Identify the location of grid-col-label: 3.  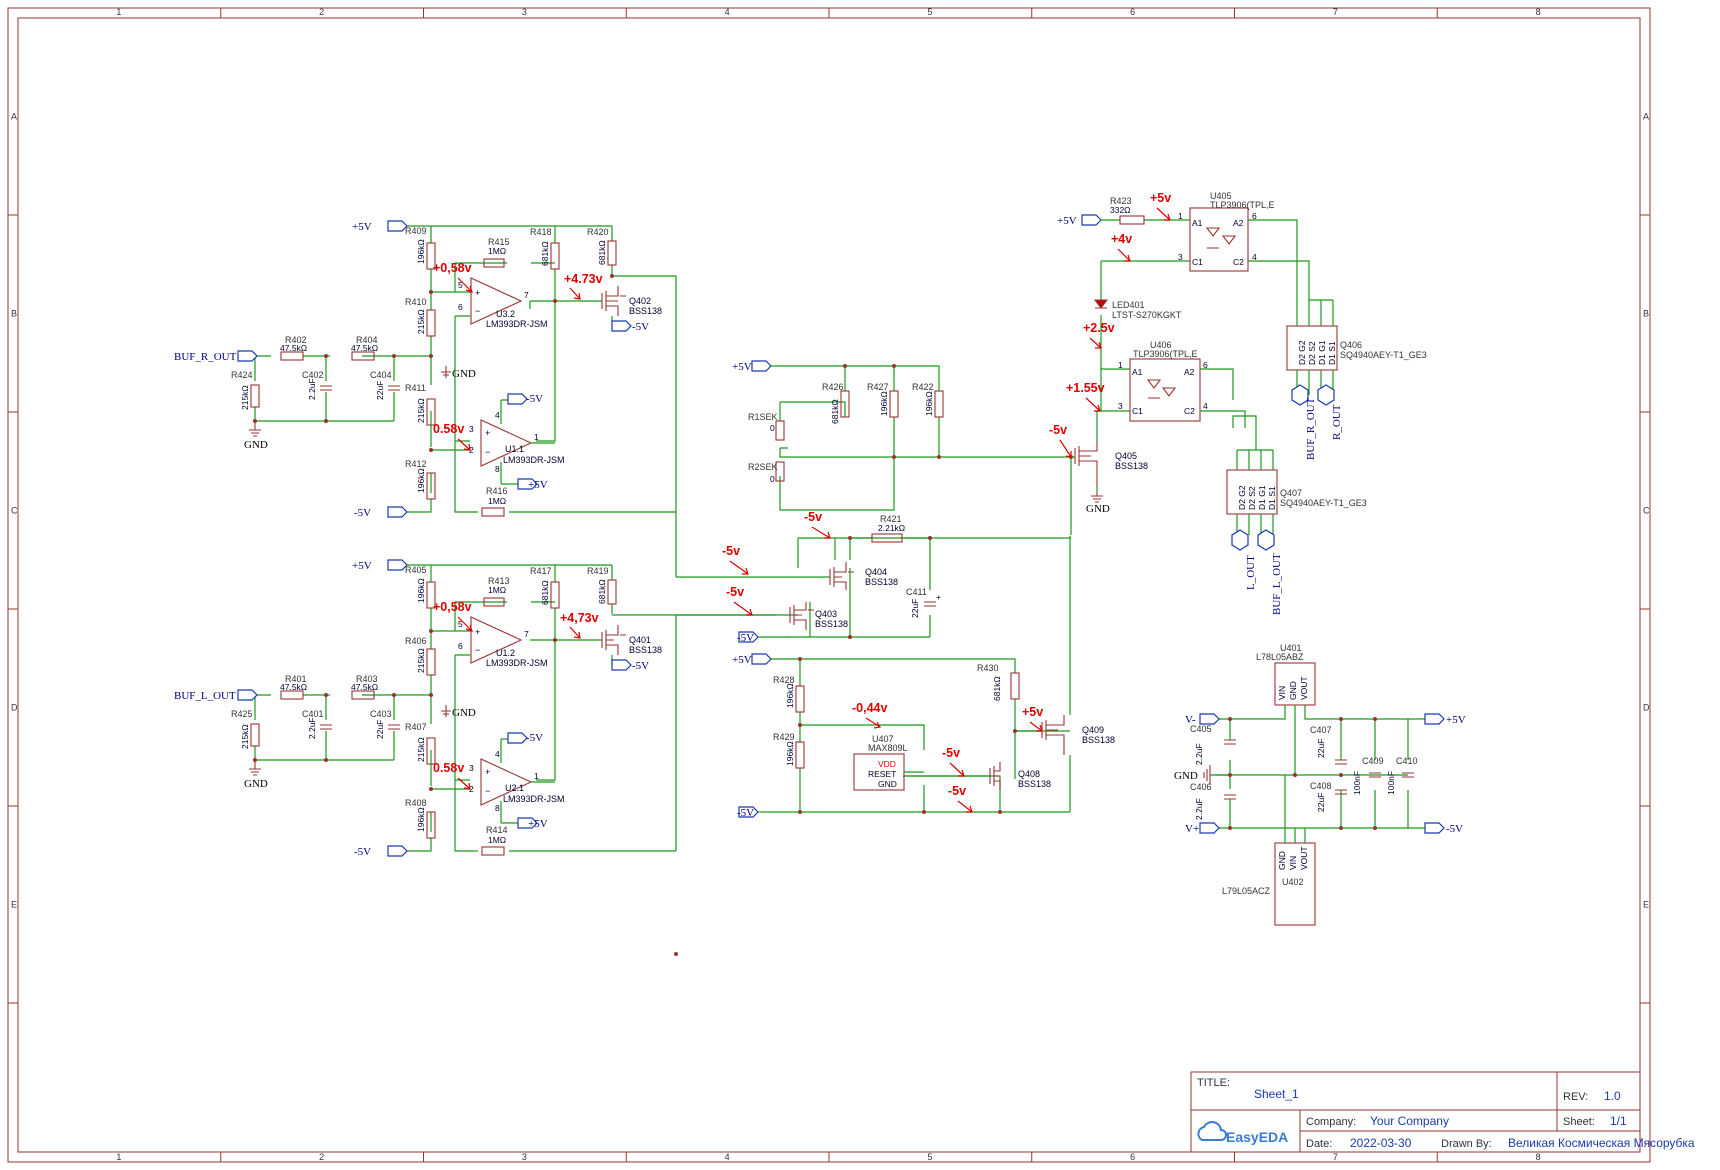
(524, 1157).